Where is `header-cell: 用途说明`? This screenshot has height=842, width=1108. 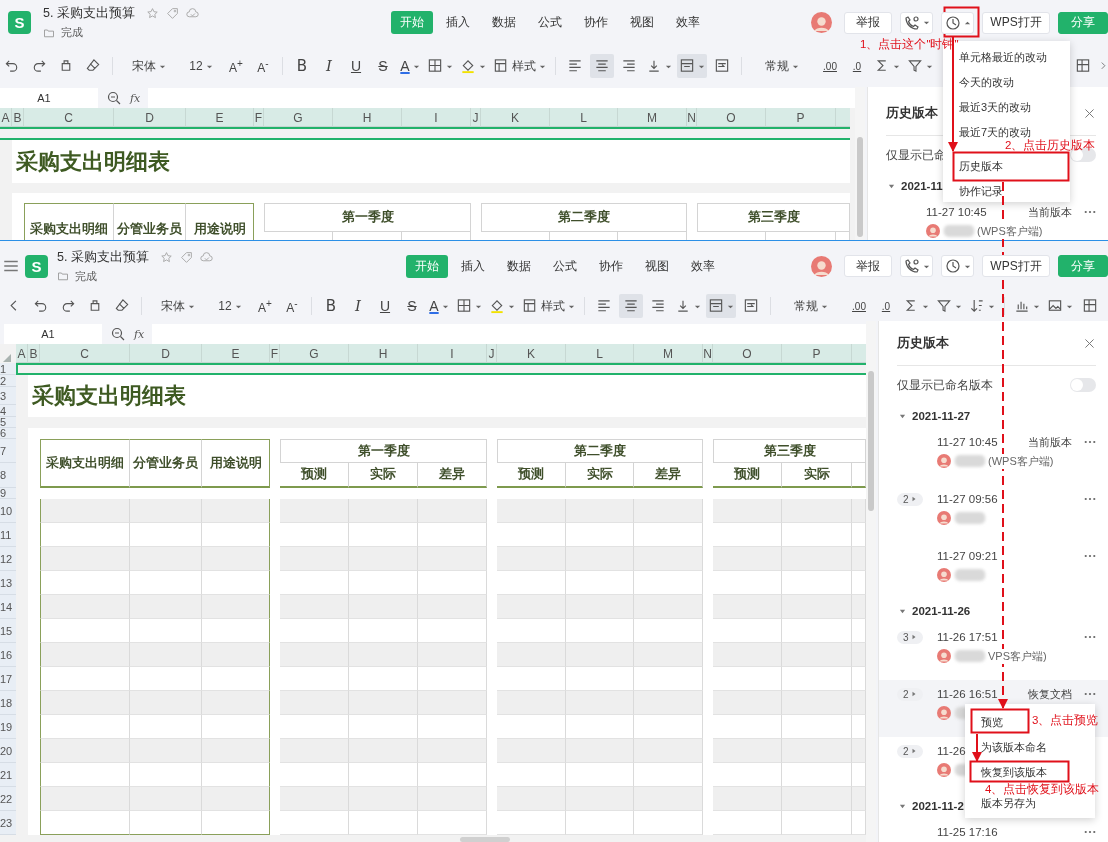
header-cell: 用途说明 is located at coordinates (236, 463).